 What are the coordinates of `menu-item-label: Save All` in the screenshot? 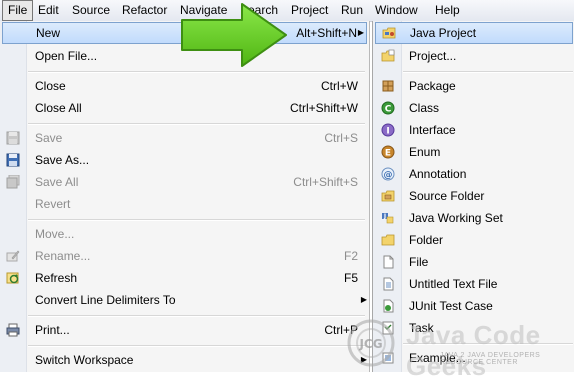 It's located at (57, 182).